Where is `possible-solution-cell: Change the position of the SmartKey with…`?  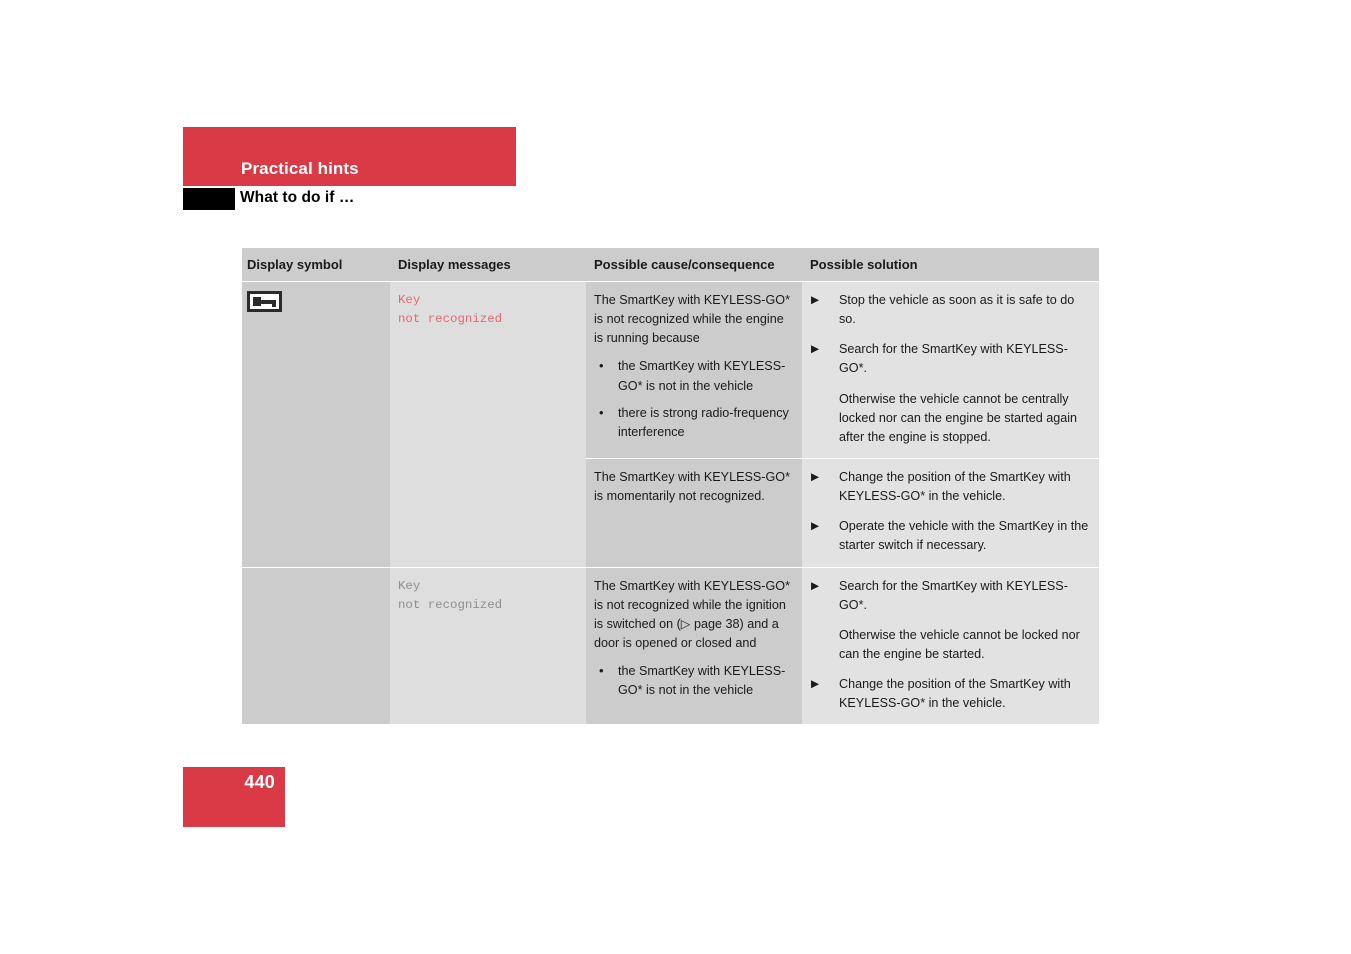
possible-solution-cell: Change the position of the SmartKey with… is located at coordinates (950, 512).